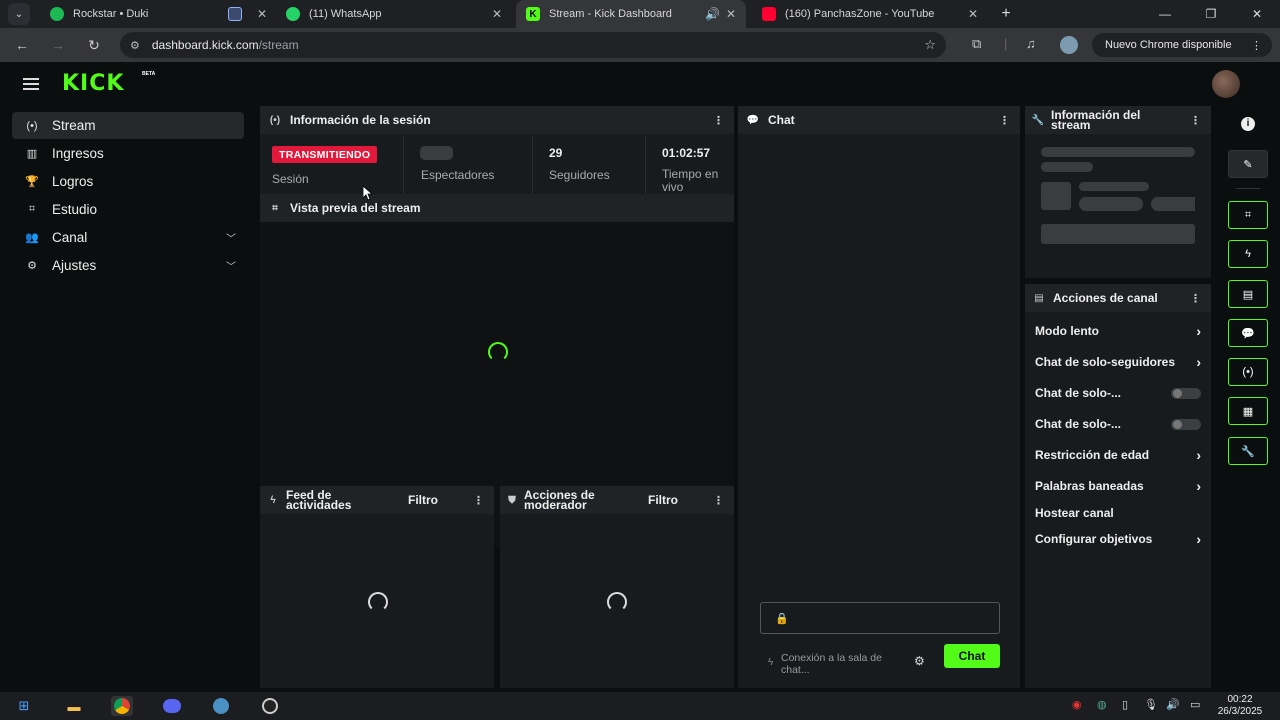 The image size is (1280, 720). Describe the element at coordinates (128, 153) in the screenshot. I see `sidebar-item-ingresos: ▥ Ingresos` at that location.